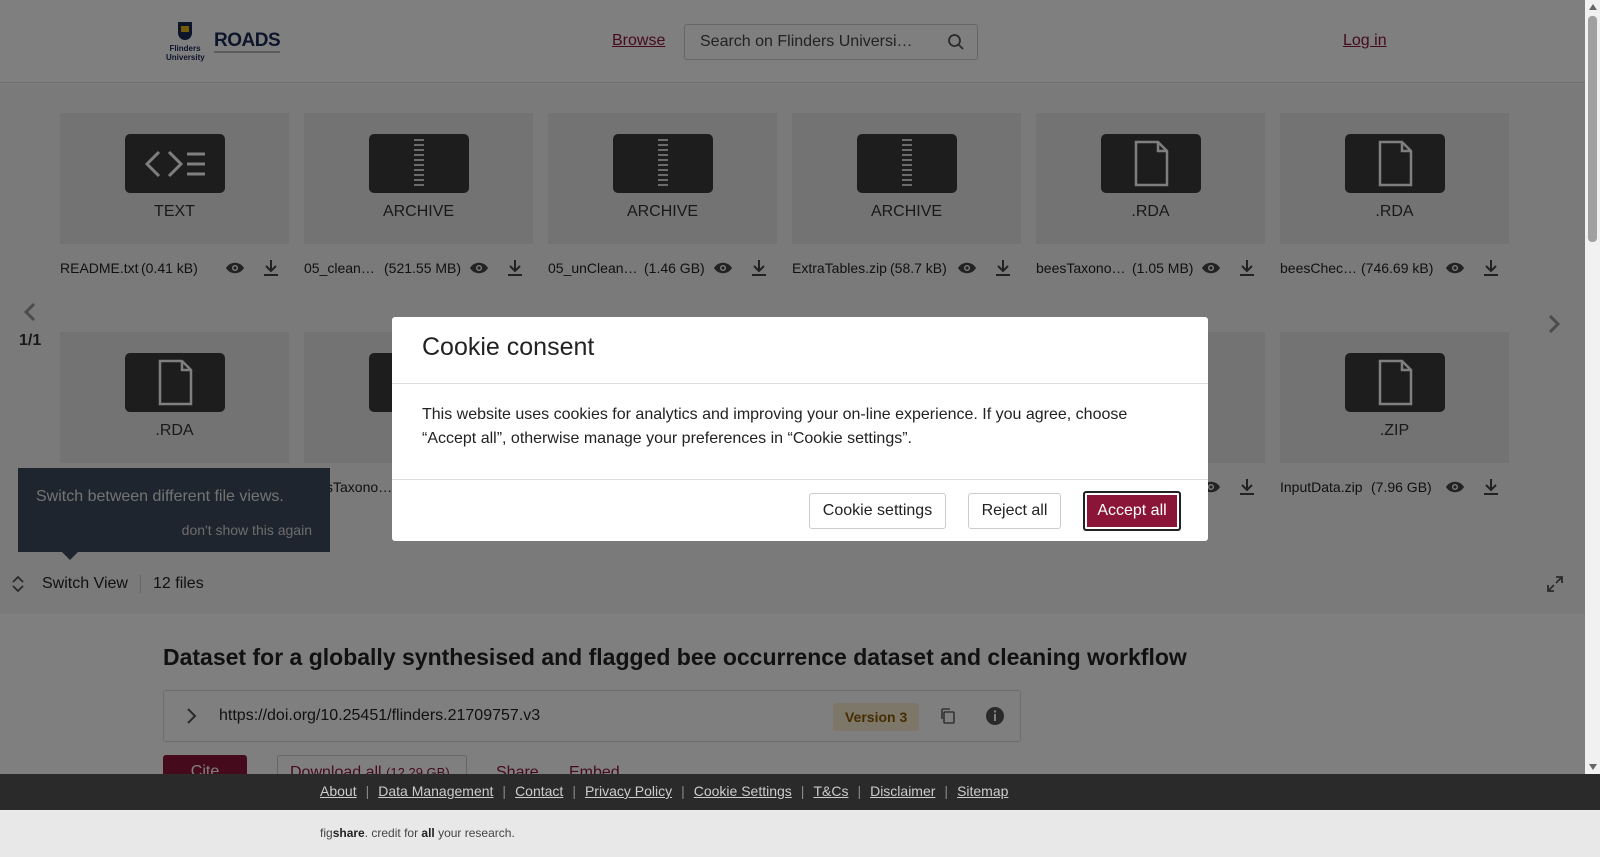  I want to click on scrollbar, so click(1592, 387).